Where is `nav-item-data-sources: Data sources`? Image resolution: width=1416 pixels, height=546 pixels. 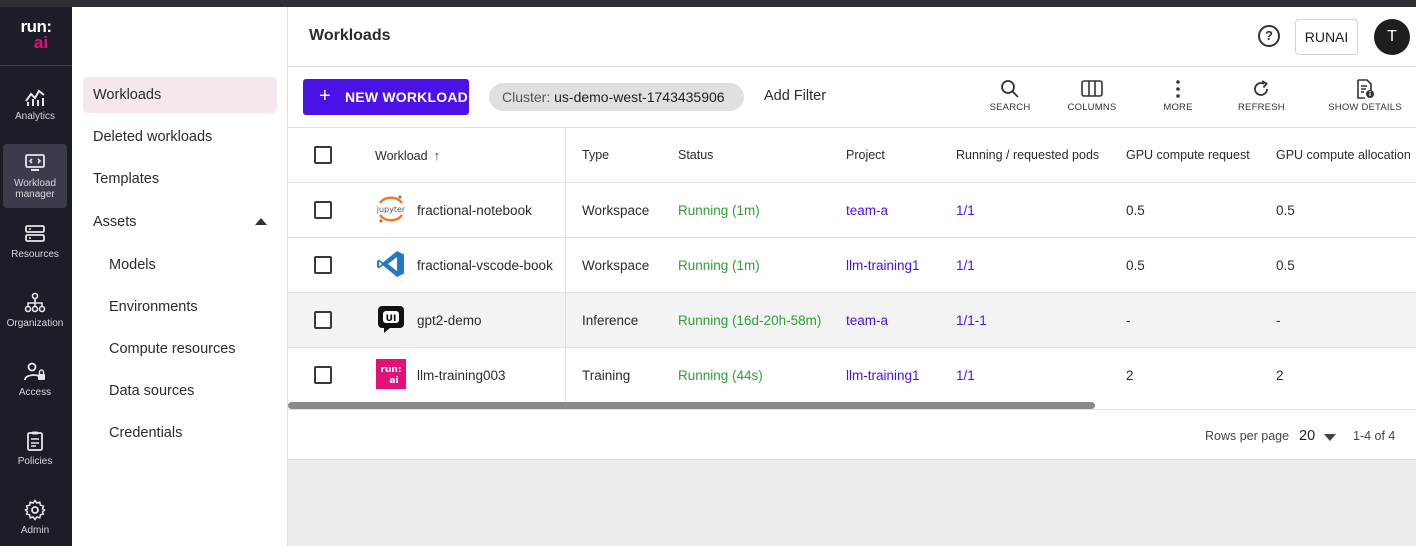 nav-item-data-sources: Data sources is located at coordinates (180, 391).